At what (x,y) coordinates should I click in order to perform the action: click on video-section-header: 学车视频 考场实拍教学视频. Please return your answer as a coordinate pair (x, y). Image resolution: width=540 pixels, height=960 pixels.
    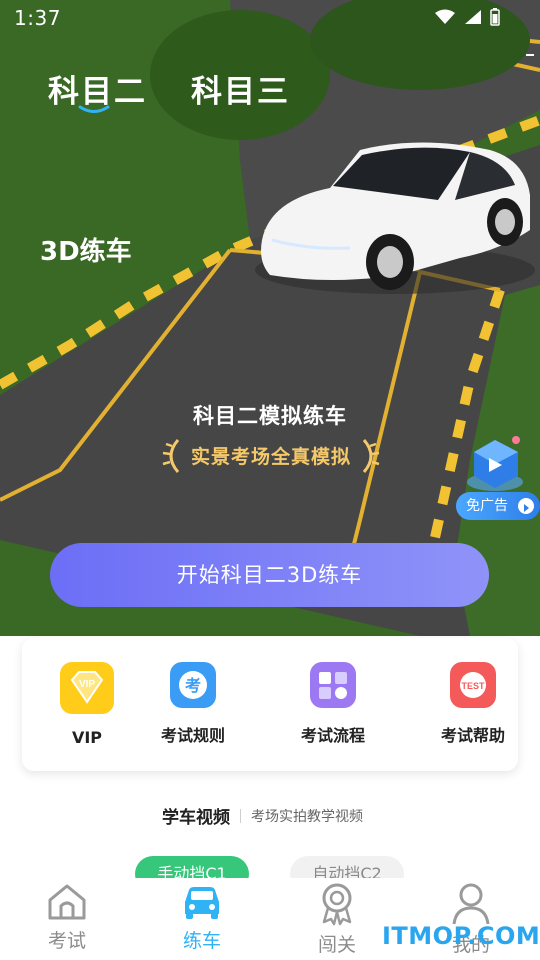
    Looking at the image, I should click on (262, 815).